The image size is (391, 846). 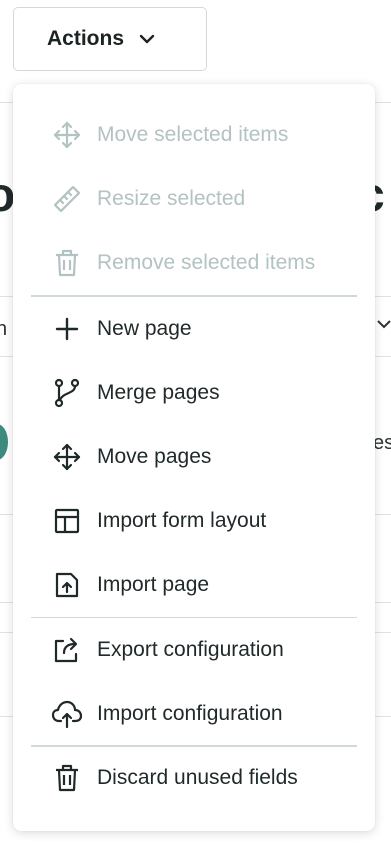 I want to click on menu-item-export-configuration: Export configuration, so click(x=194, y=650).